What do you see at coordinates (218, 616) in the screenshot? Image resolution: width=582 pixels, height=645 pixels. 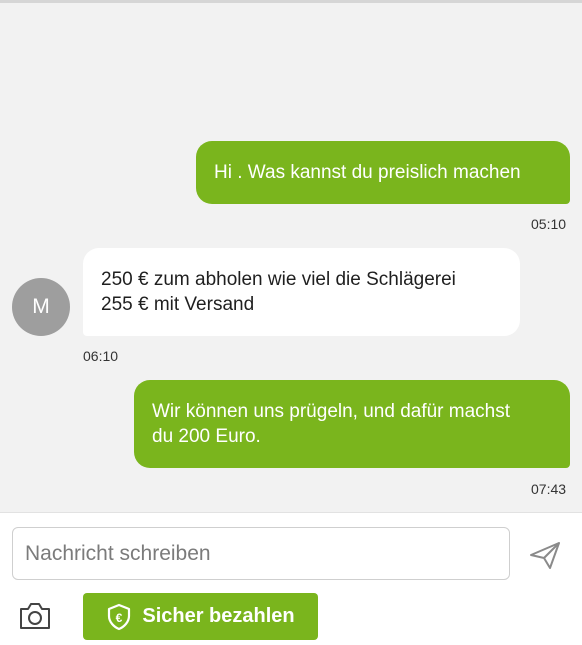 I see `secure-pay-label: Sicher bezahlen` at bounding box center [218, 616].